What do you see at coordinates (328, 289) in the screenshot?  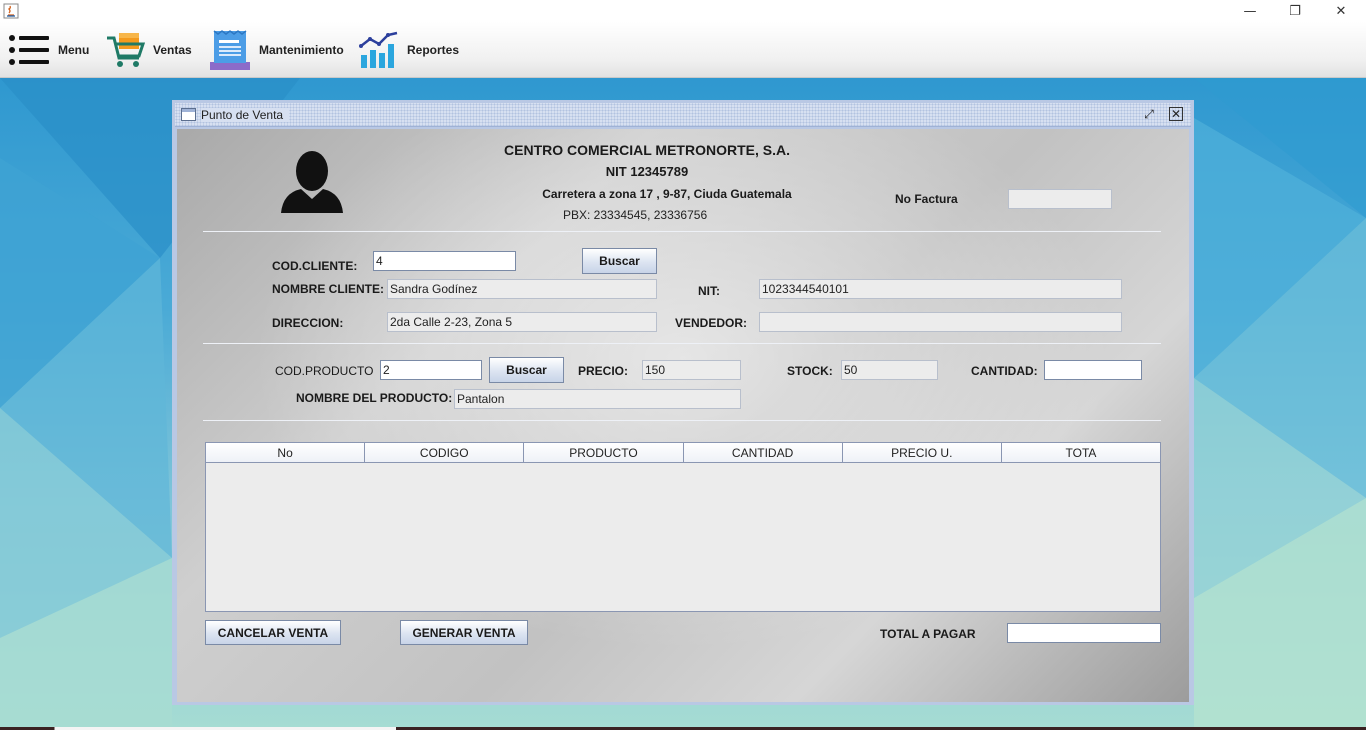 I see `client-name-label: NOMBRE CLIENTE:` at bounding box center [328, 289].